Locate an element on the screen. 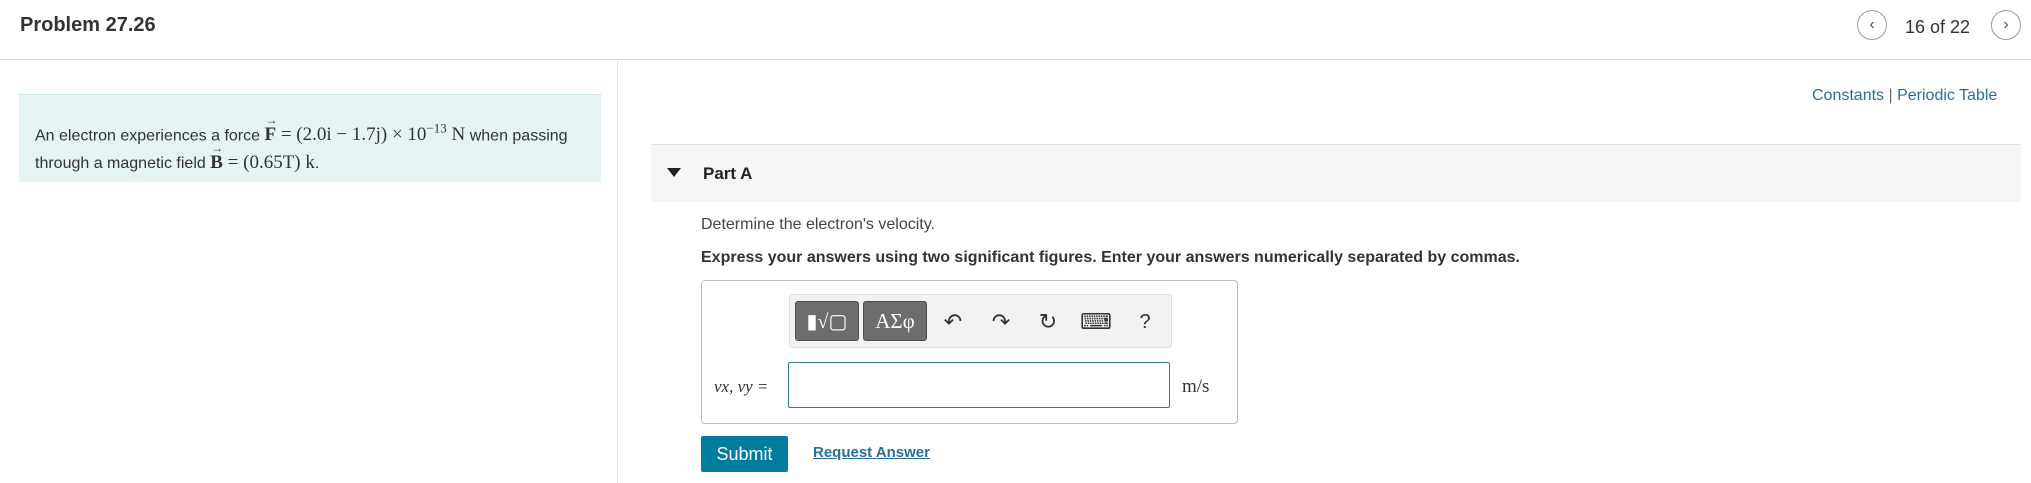 Image resolution: width=2031 pixels, height=483 pixels. force-exponent: −13 is located at coordinates (436, 128).